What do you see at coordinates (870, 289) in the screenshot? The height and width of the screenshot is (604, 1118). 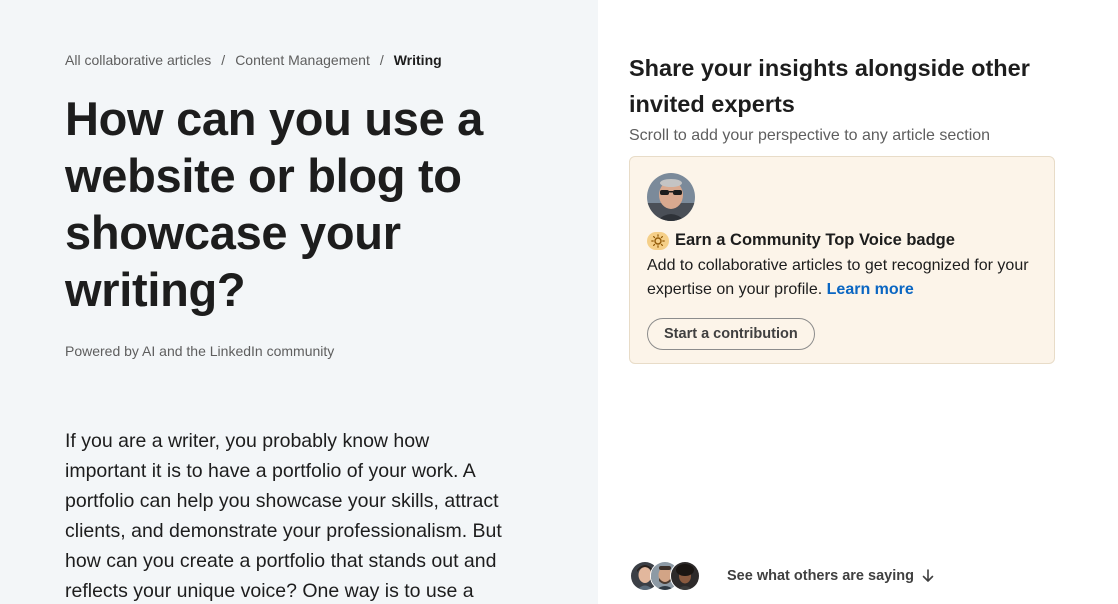 I see `learn-more-link: Learn more` at bounding box center [870, 289].